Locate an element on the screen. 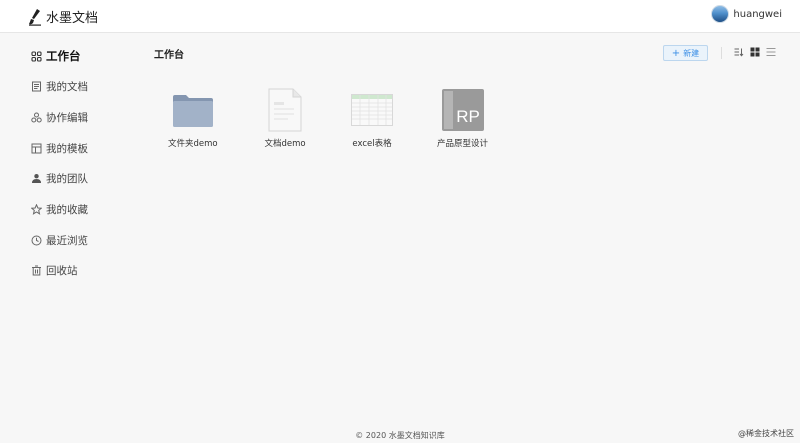 This screenshot has height=443, width=800. sort-icon is located at coordinates (739, 52).